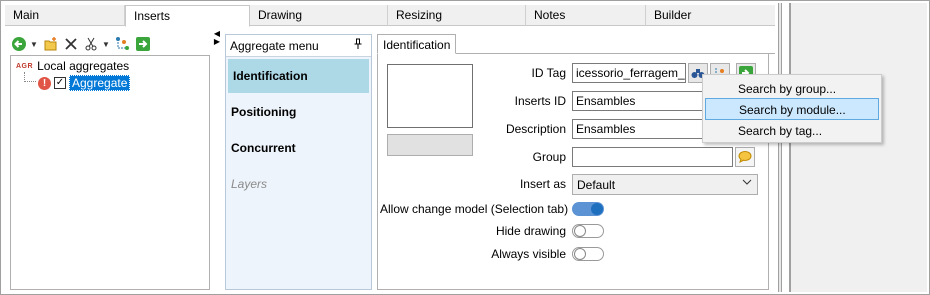 This screenshot has height=295, width=930. I want to click on chat-bubble-icon, so click(745, 157).